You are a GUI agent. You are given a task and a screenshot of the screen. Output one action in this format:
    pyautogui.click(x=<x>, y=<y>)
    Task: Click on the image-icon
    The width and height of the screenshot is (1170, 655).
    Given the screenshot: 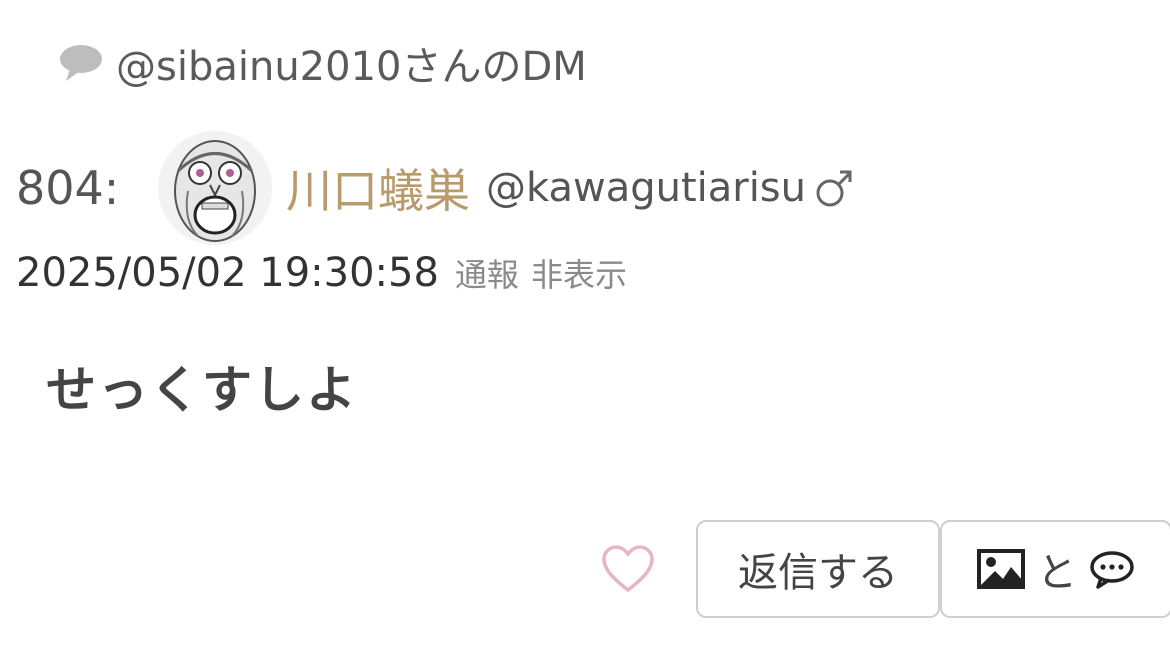 What is the action you would take?
    pyautogui.click(x=1001, y=569)
    